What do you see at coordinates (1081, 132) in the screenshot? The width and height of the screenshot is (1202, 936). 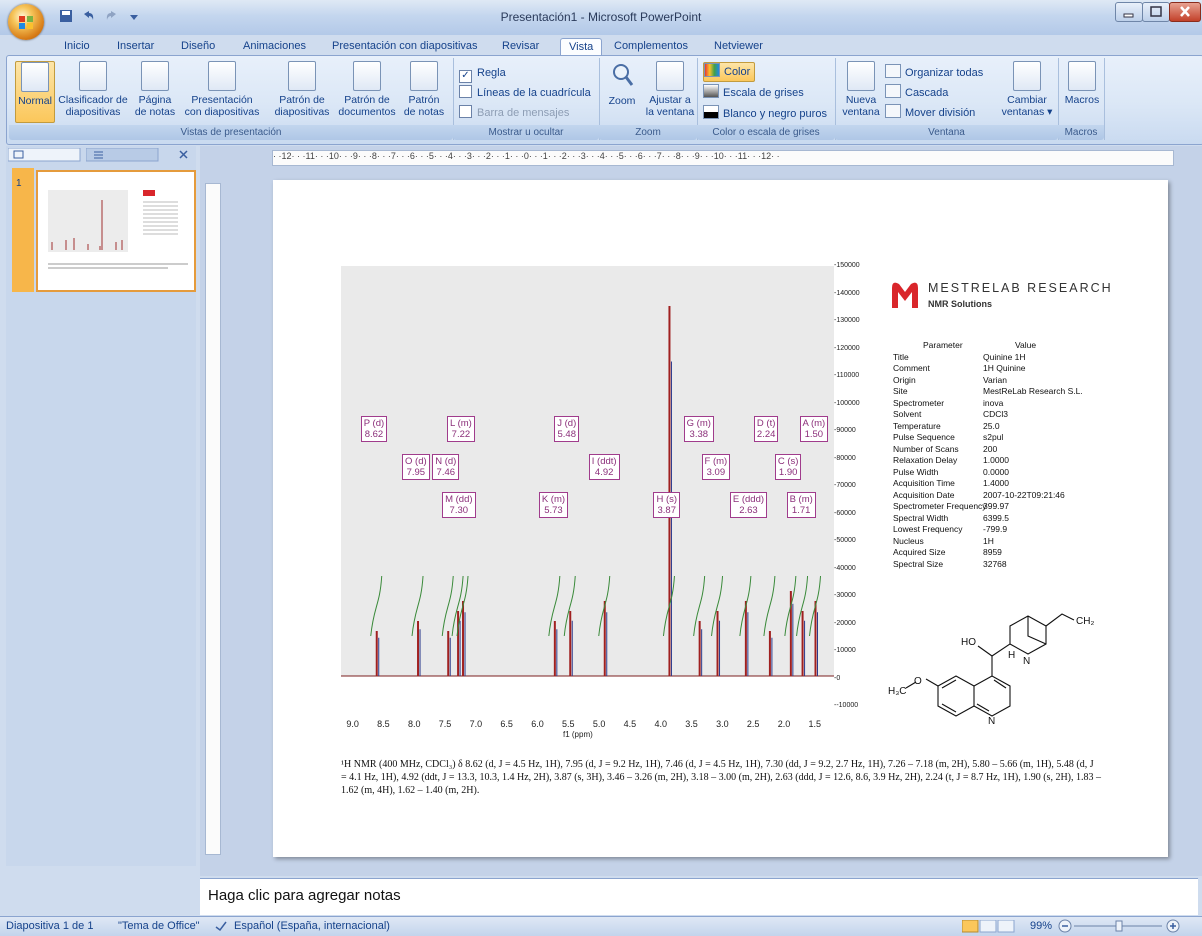 I see `group-label-macros: Macros` at bounding box center [1081, 132].